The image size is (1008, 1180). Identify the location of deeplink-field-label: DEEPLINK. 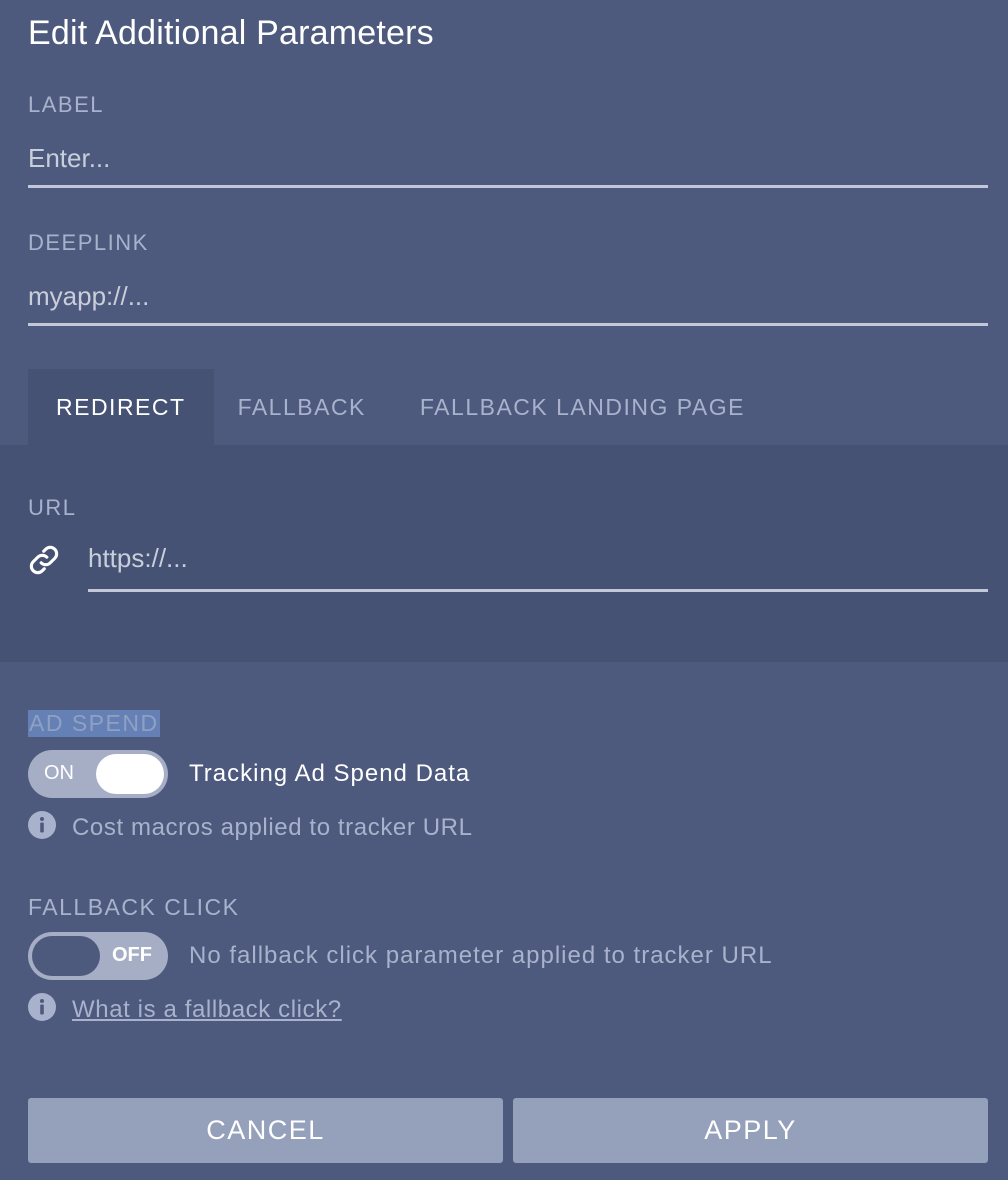
(88, 242).